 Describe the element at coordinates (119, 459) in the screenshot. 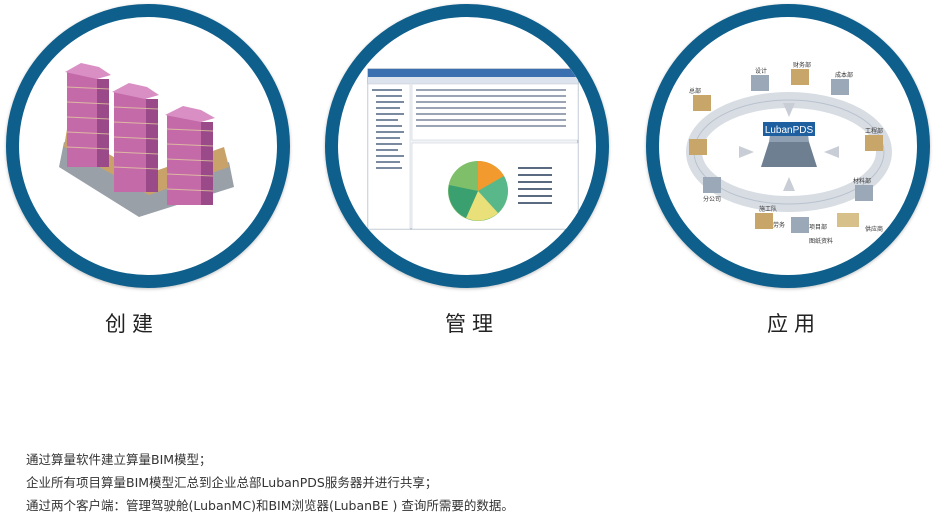

I see `description-line: 通过算量软件建立算量BIM模型；` at that location.